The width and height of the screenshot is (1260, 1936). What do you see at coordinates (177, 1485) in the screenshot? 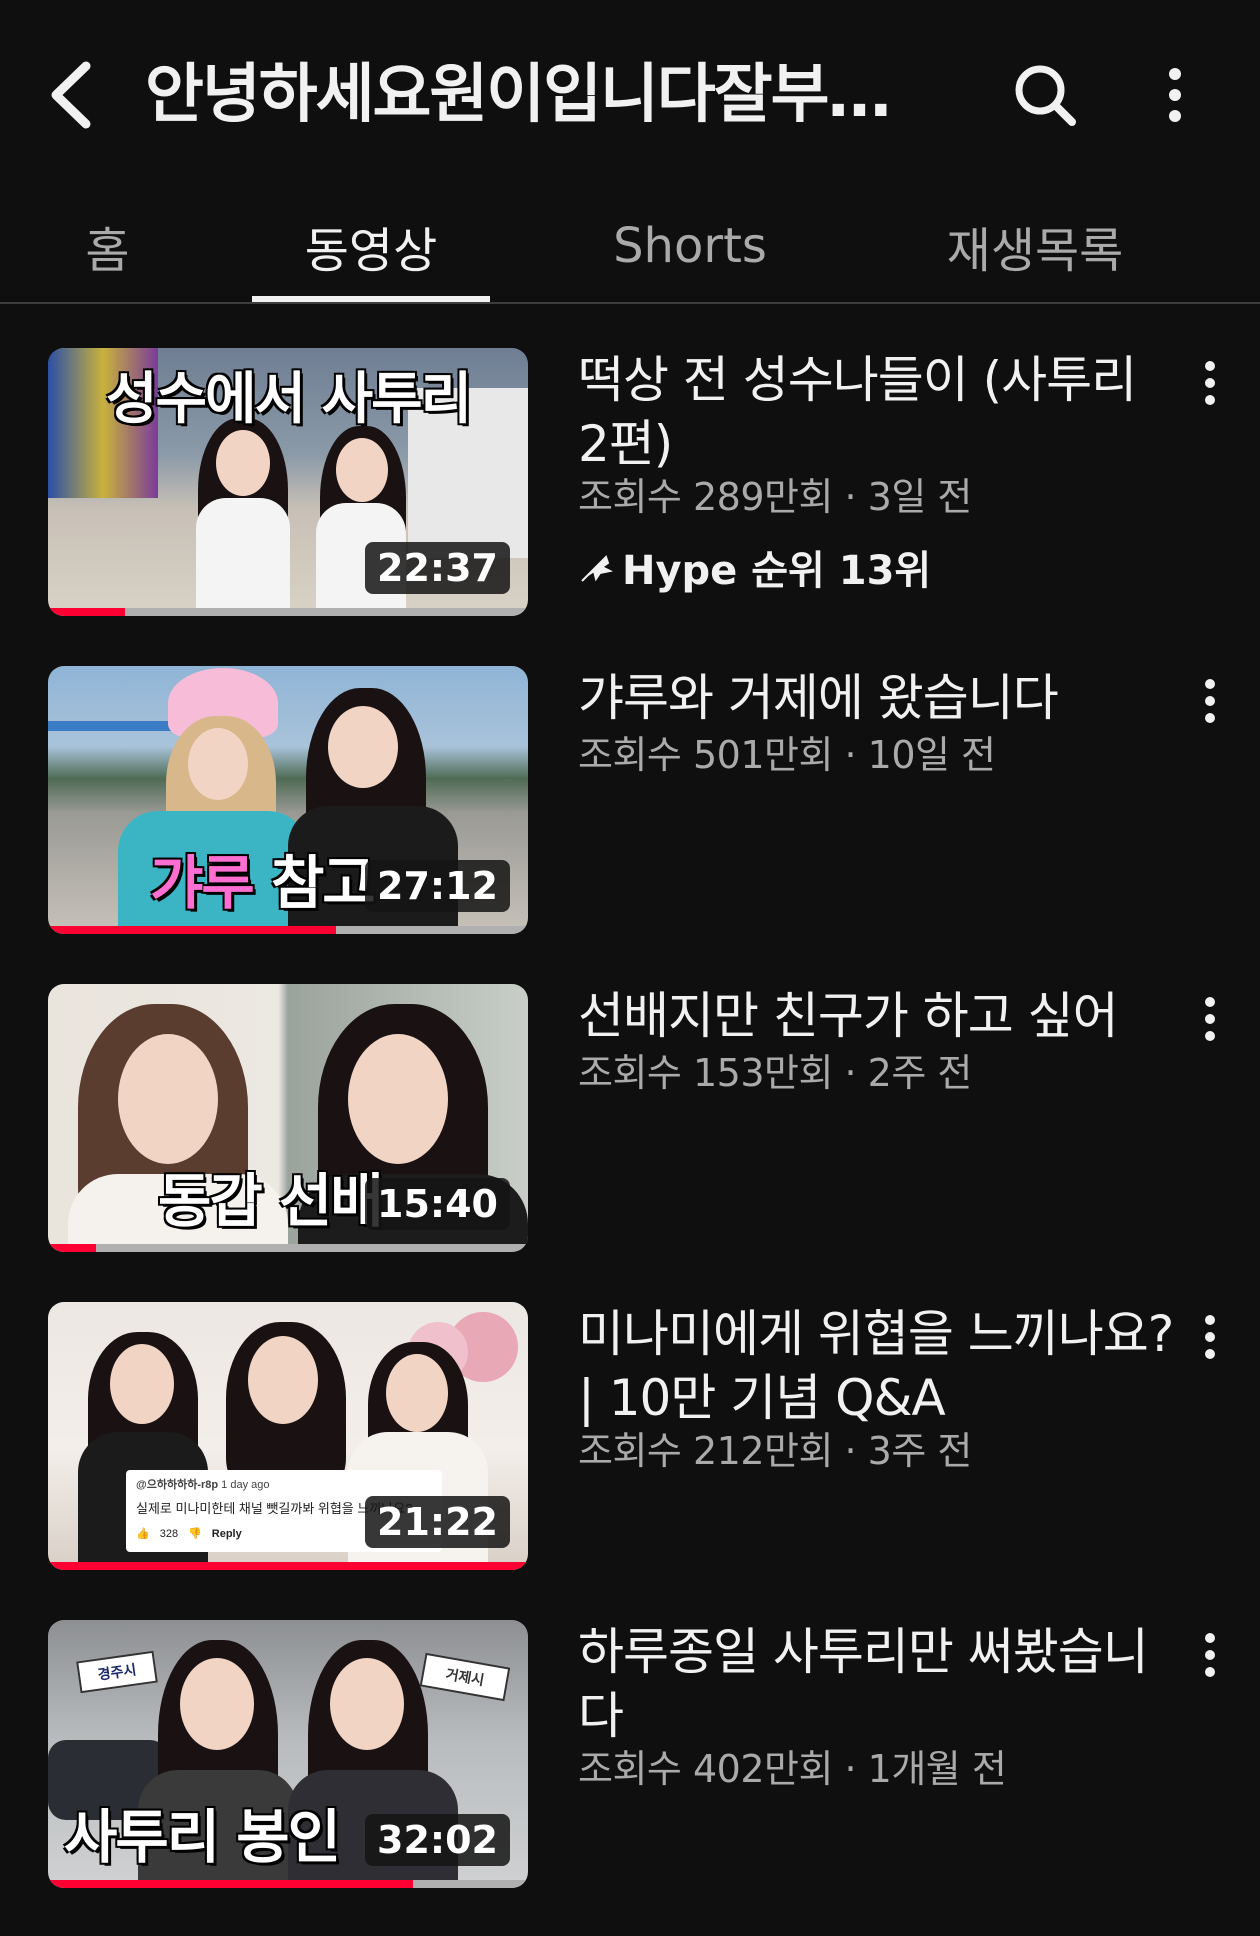
I see `comment-user: @으하하하하-r8p` at bounding box center [177, 1485].